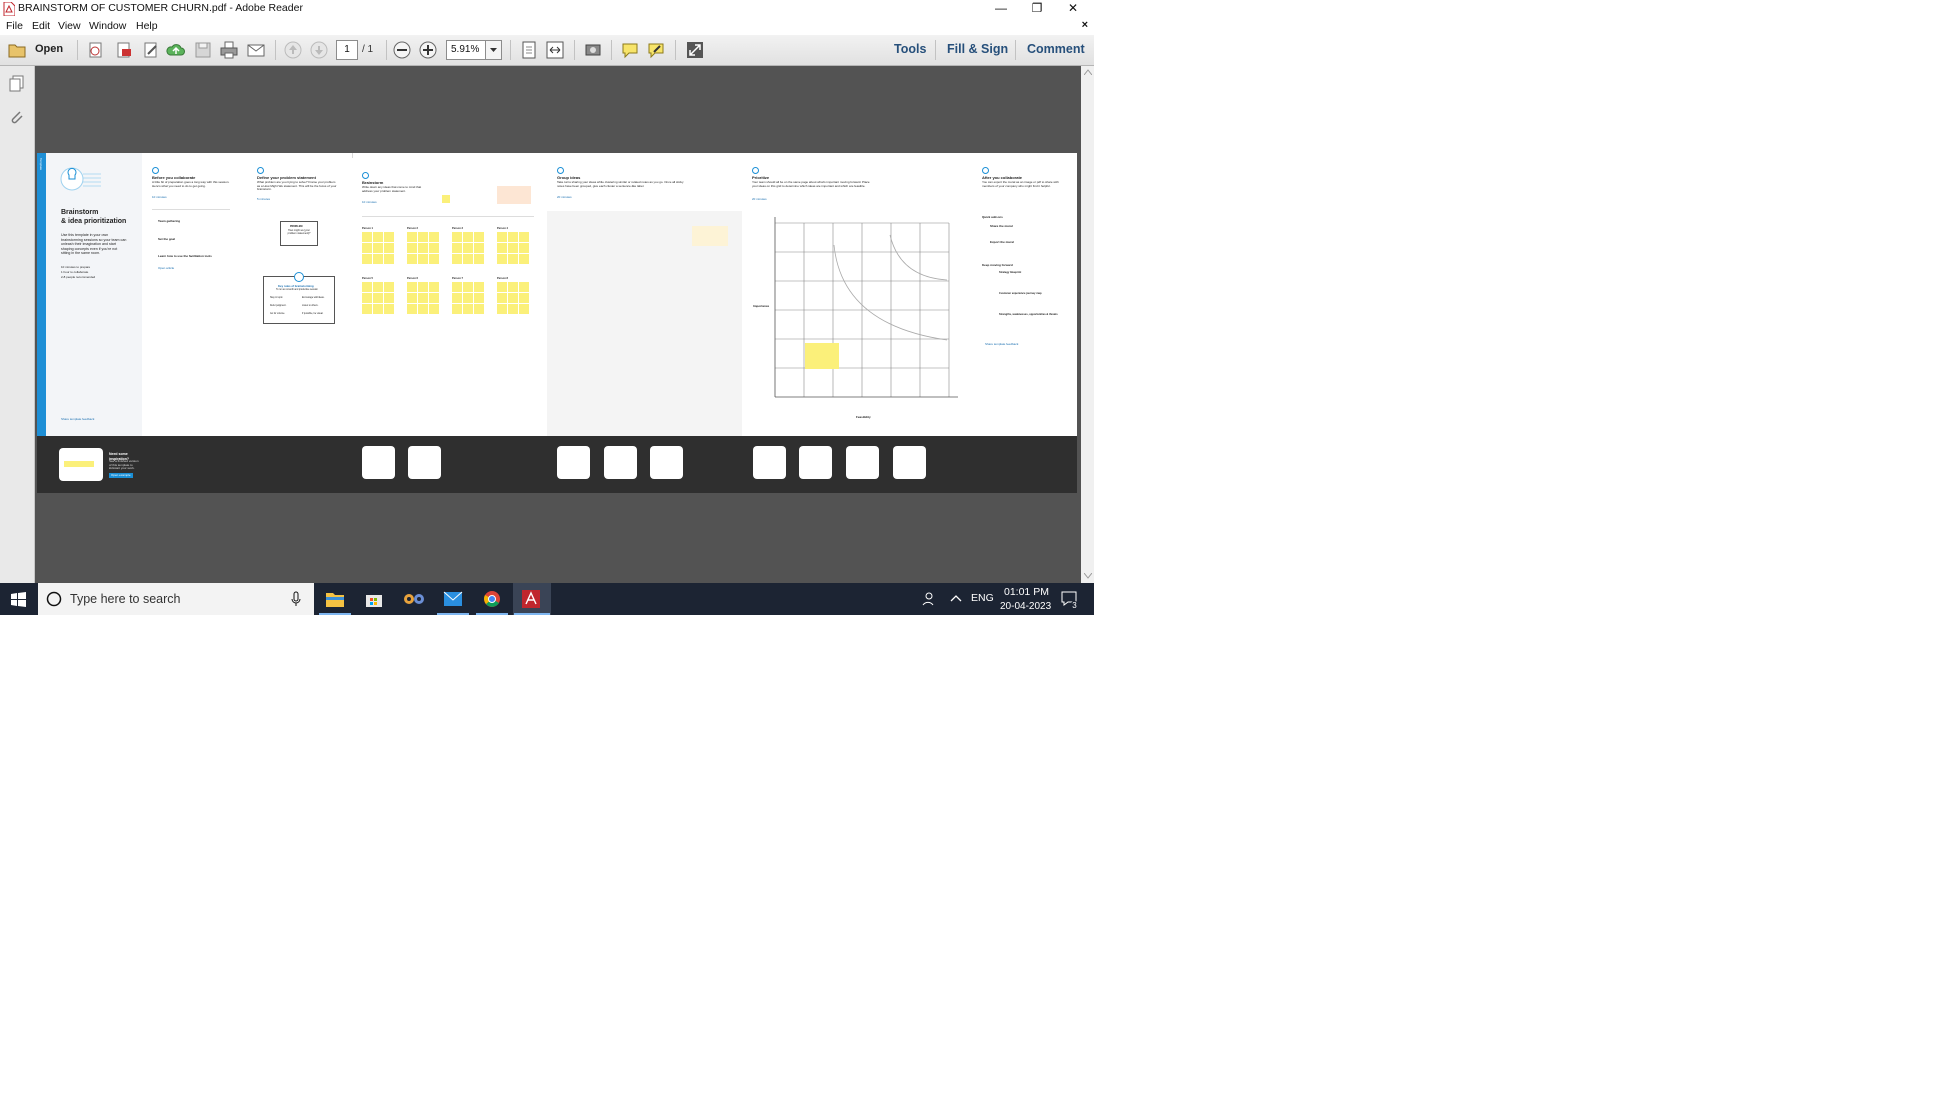 This screenshot has height=1106, width=1958. I want to click on clock-time: 01:01 PM, so click(1026, 592).